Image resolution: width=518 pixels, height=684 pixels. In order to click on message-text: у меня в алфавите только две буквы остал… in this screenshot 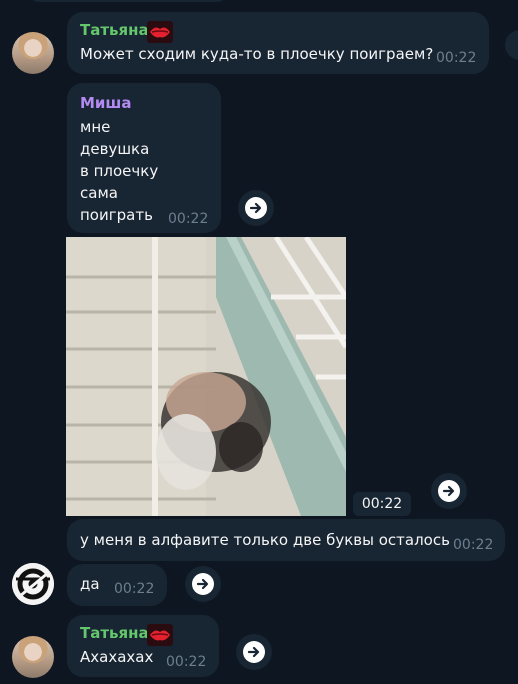, I will do `click(265, 540)`.